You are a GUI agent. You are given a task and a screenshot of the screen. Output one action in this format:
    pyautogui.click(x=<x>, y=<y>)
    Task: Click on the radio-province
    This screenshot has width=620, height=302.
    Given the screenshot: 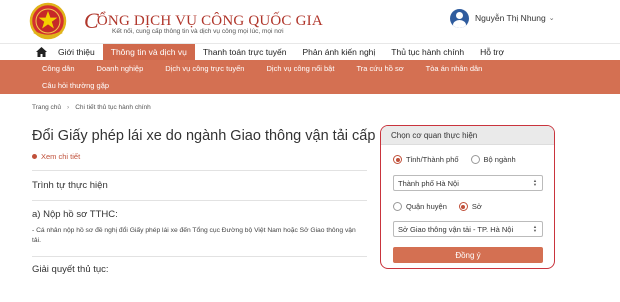 What is the action you would take?
    pyautogui.click(x=397, y=159)
    